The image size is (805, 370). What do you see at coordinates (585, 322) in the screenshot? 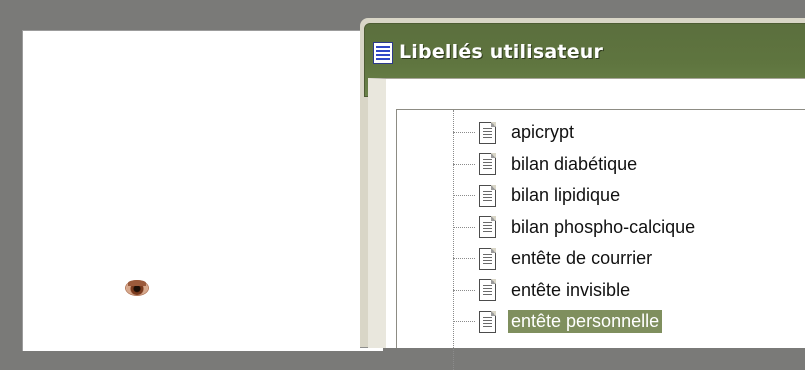
I see `tree-item-label: entête personnelle` at bounding box center [585, 322].